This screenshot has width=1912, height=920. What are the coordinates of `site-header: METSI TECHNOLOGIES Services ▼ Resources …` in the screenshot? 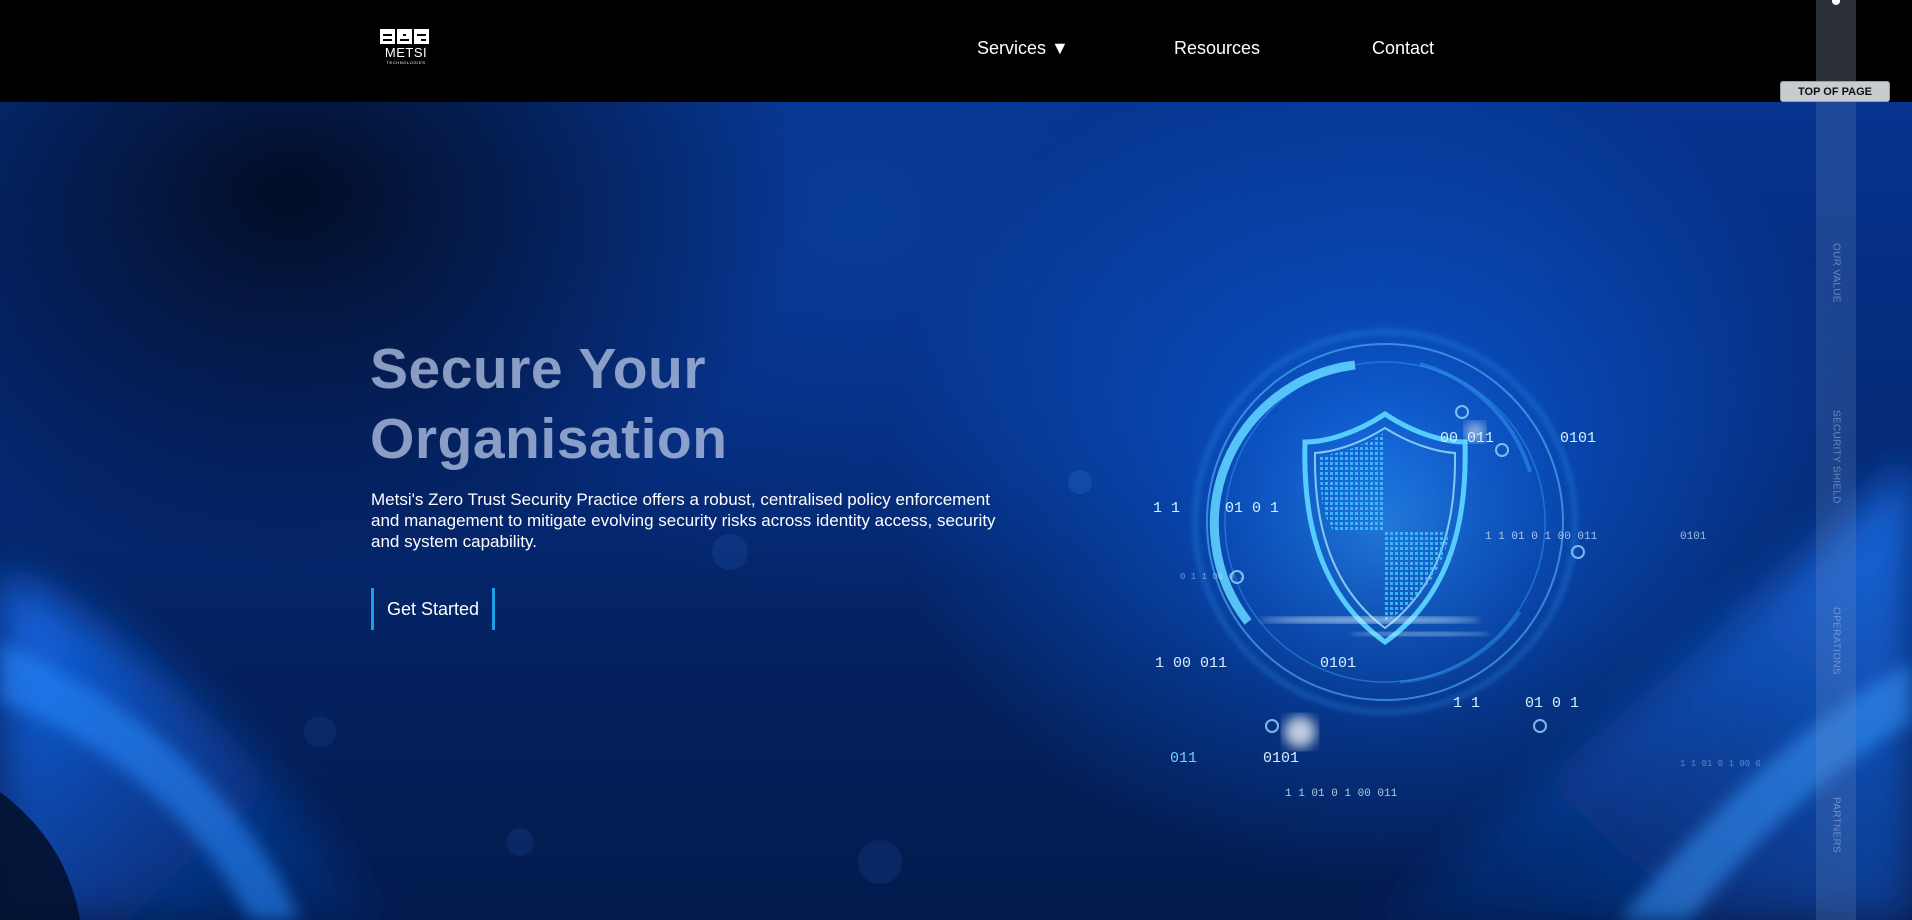 It's located at (956, 51).